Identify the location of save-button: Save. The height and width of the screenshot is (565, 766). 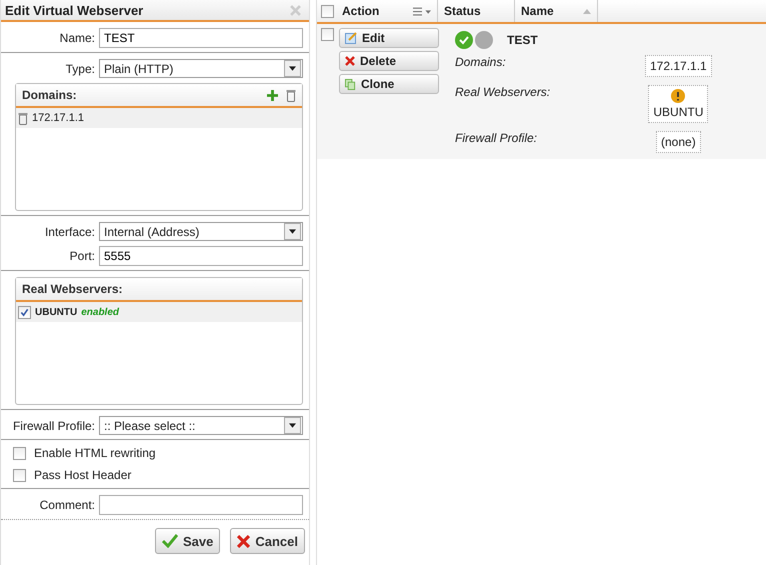
(187, 541).